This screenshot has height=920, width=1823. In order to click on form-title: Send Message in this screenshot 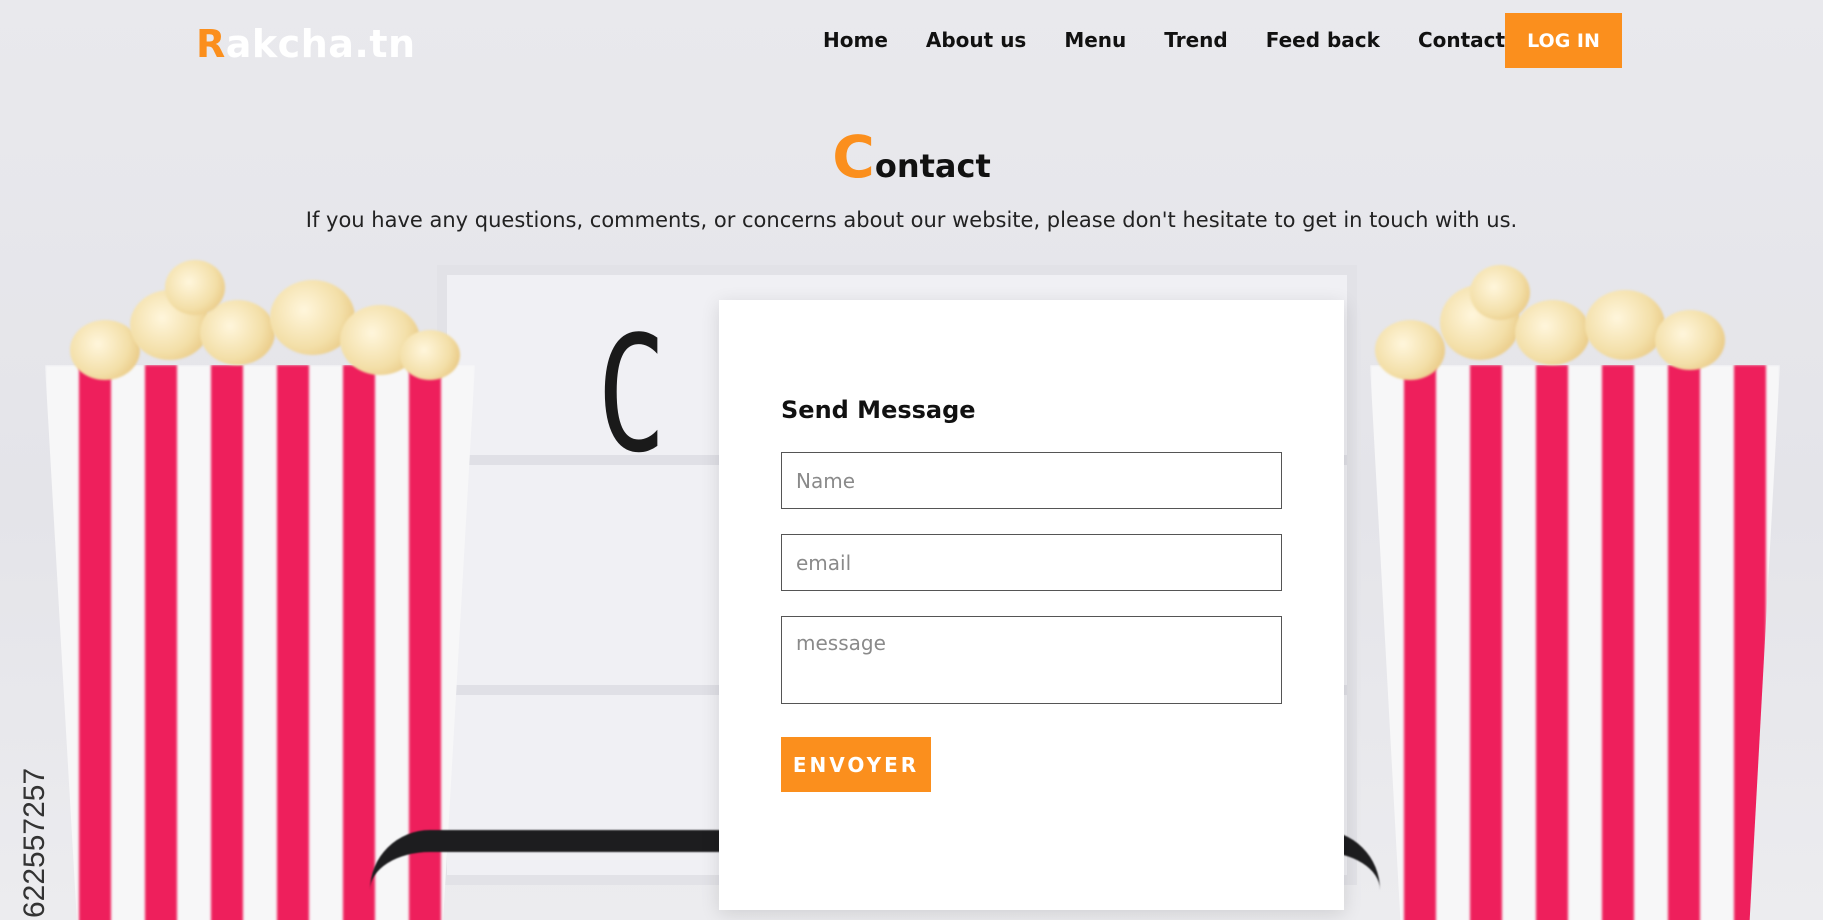, I will do `click(878, 410)`.